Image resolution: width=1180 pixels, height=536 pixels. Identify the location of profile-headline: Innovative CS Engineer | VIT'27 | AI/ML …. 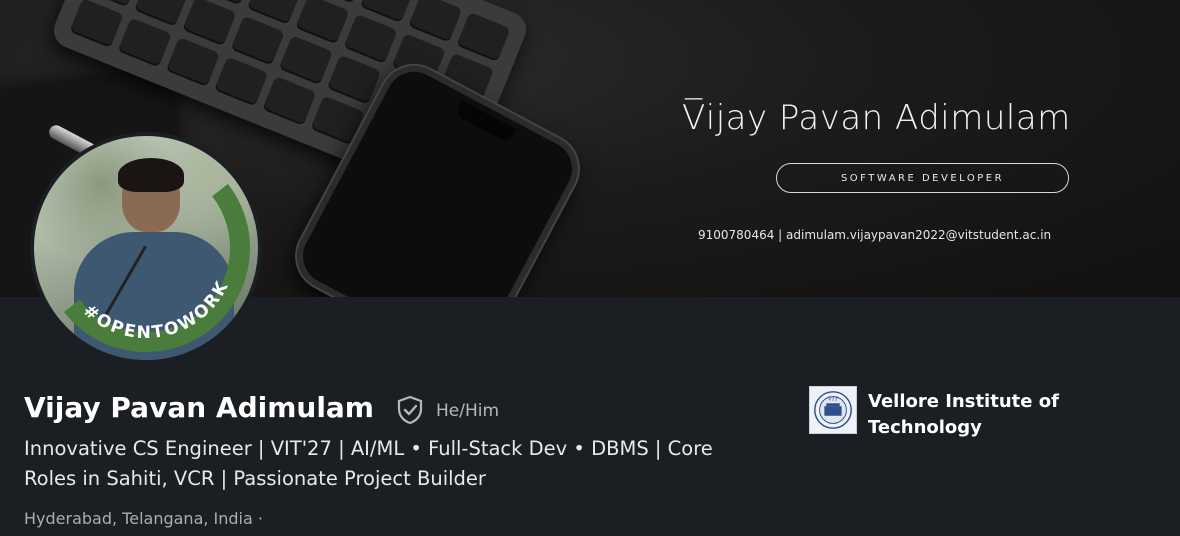
(404, 464).